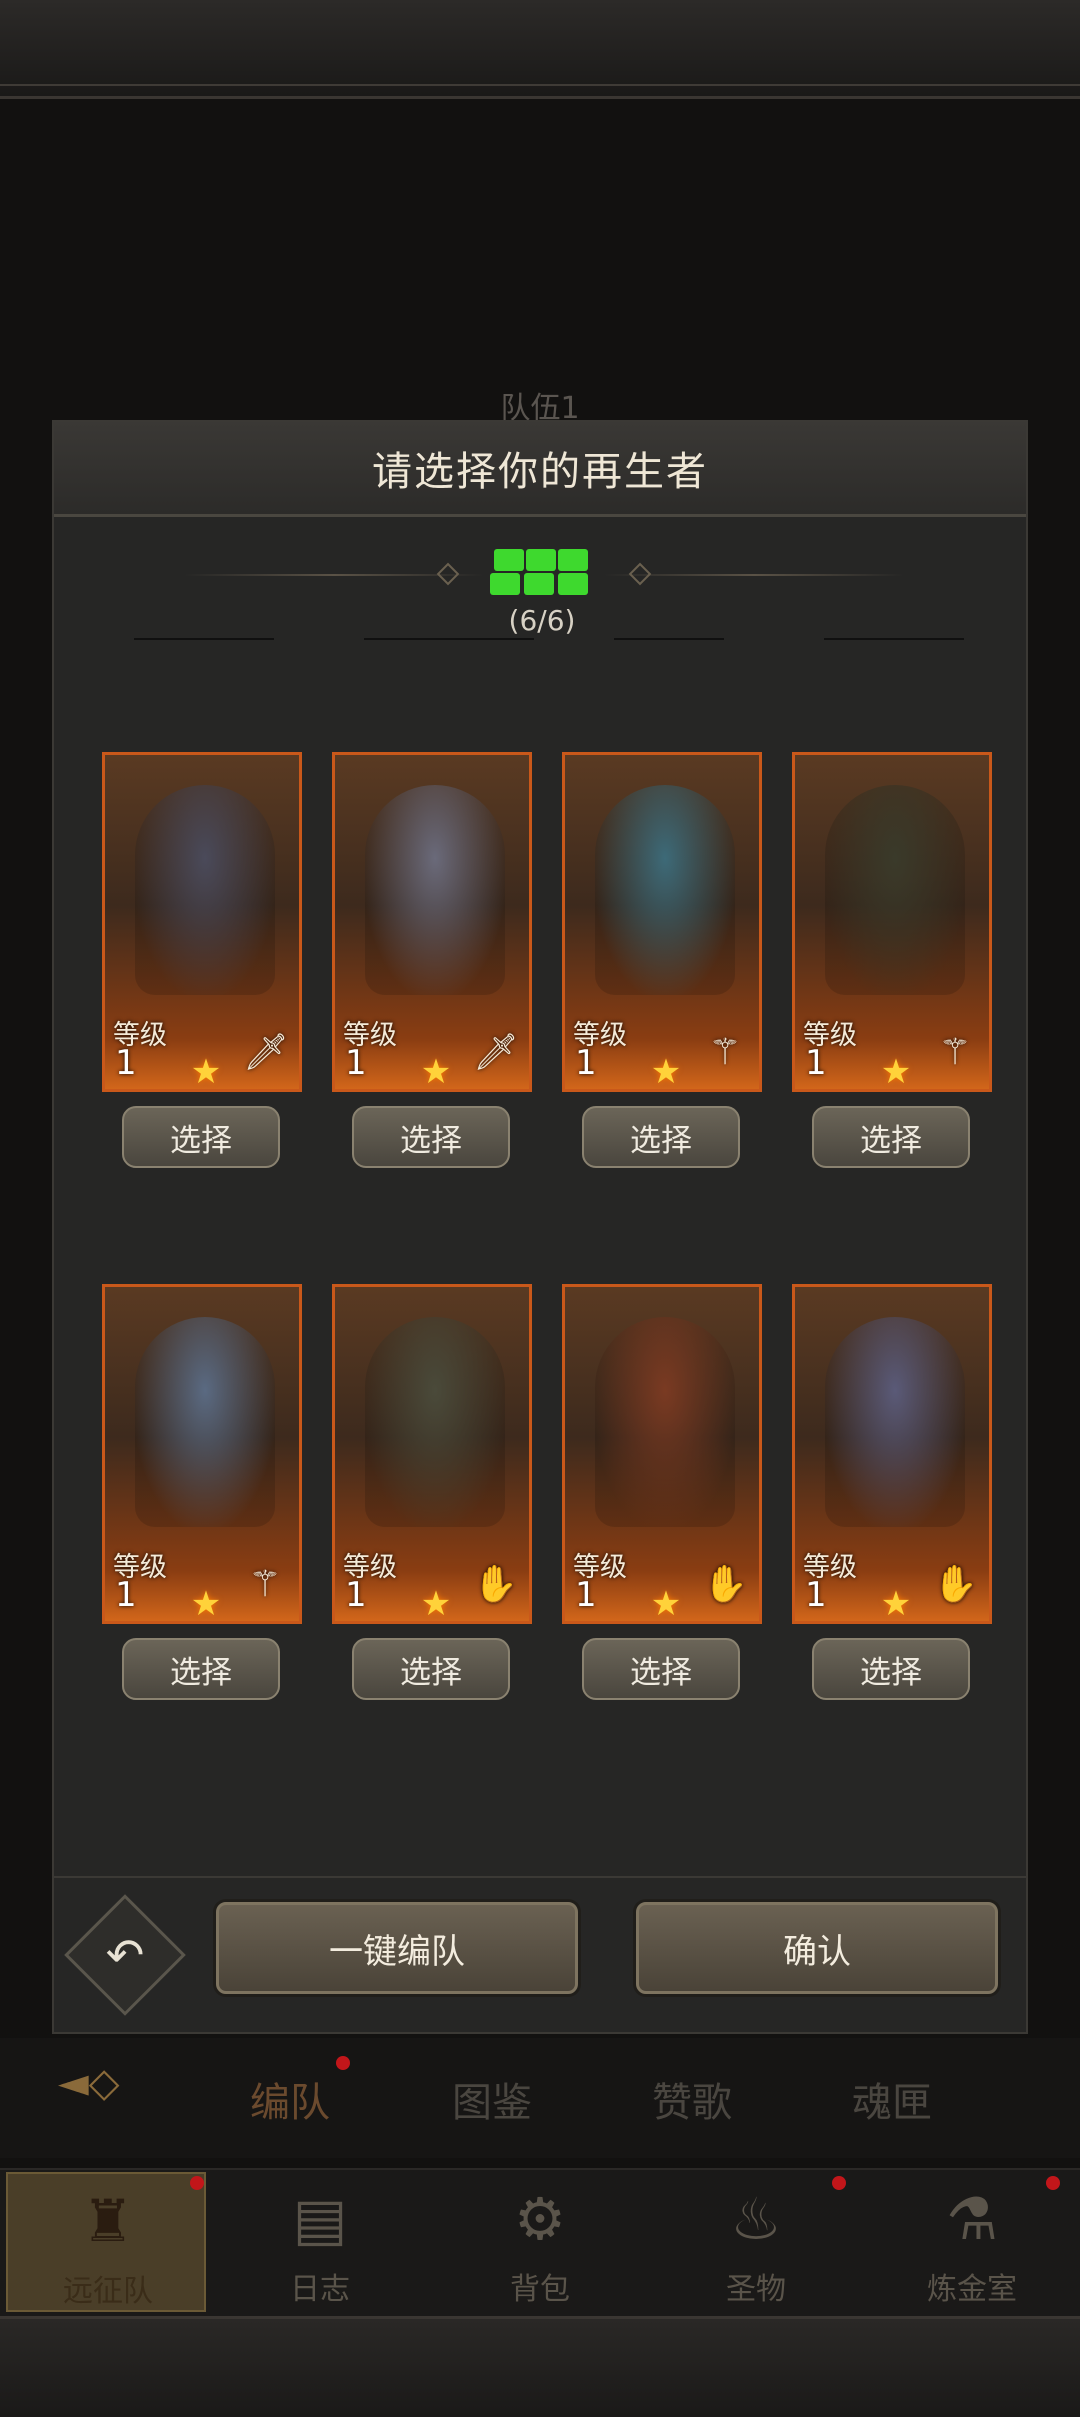 The height and width of the screenshot is (2417, 1080). Describe the element at coordinates (320, 2289) in the screenshot. I see `nav-label: 日志` at that location.